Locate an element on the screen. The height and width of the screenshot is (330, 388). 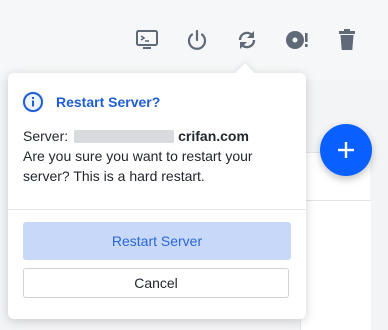
power-icon is located at coordinates (197, 40).